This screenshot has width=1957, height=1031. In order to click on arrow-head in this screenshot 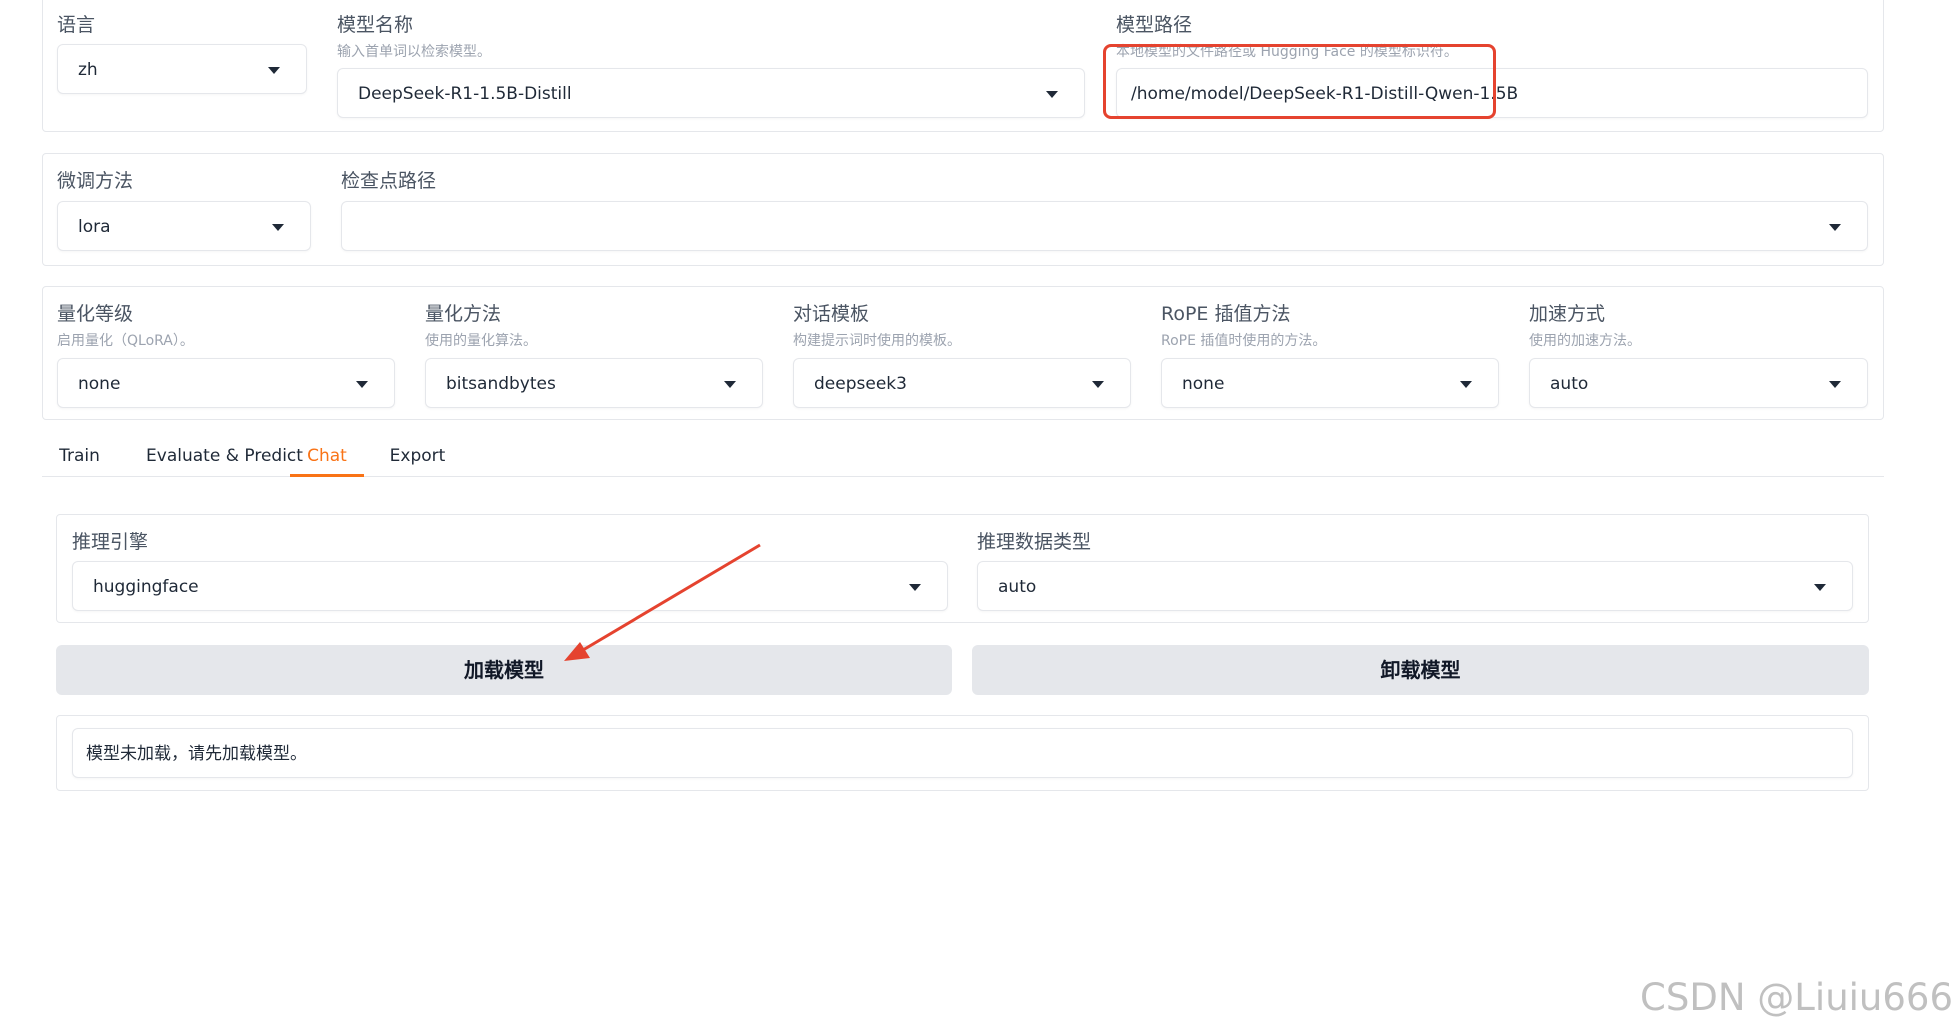, I will do `click(577, 651)`.